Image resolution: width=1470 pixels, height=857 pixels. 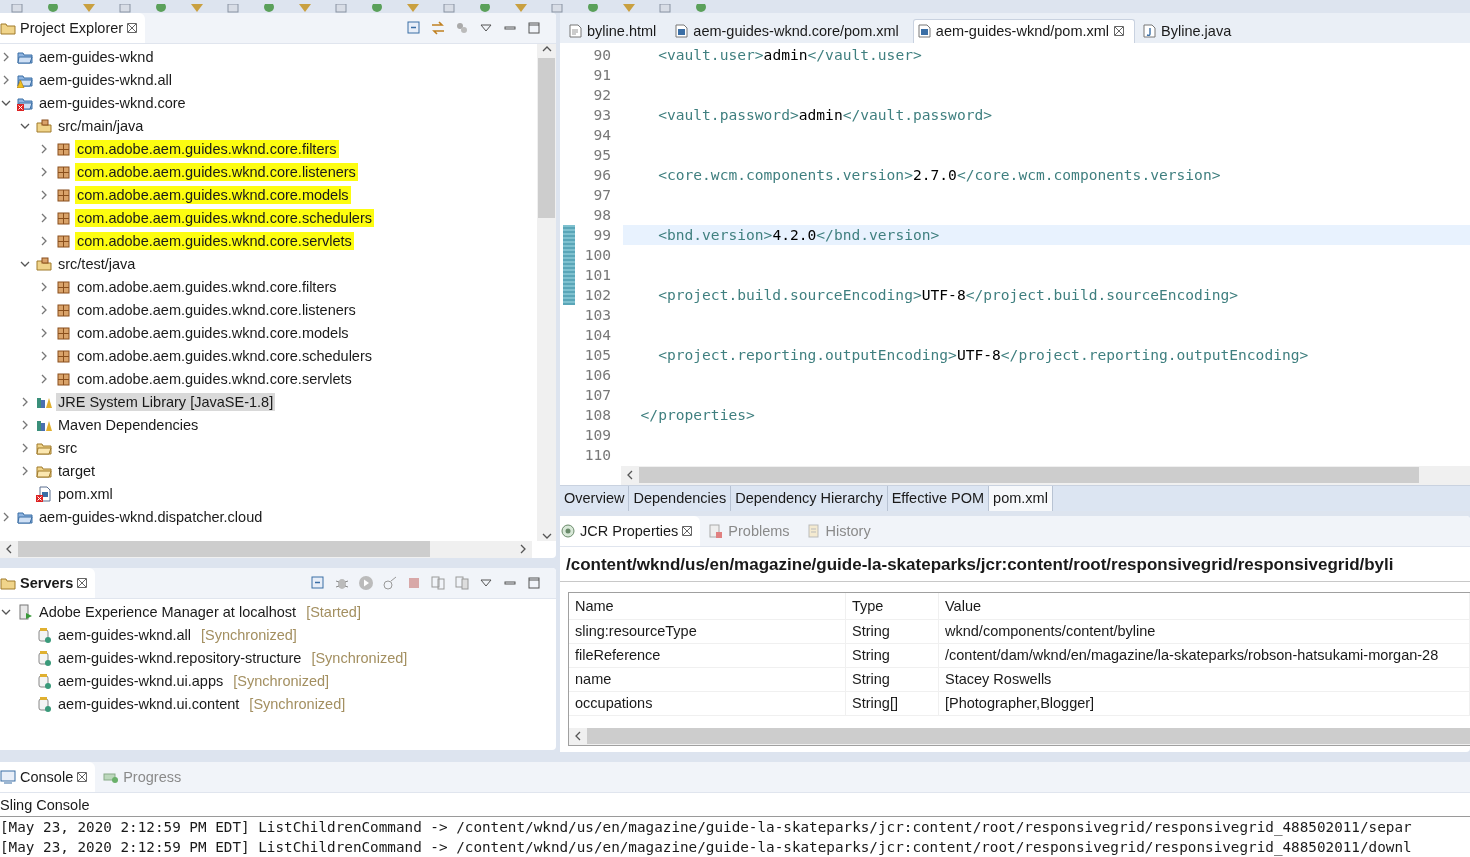 I want to click on tree-item: aem-guides-wknd.ui.content, so click(x=149, y=704).